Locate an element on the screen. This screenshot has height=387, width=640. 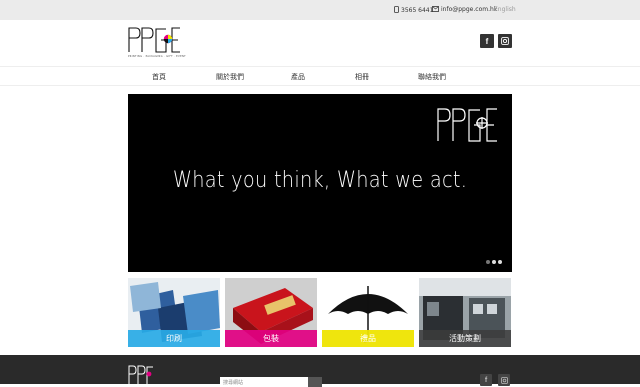
footer-logo is located at coordinates (141, 375).